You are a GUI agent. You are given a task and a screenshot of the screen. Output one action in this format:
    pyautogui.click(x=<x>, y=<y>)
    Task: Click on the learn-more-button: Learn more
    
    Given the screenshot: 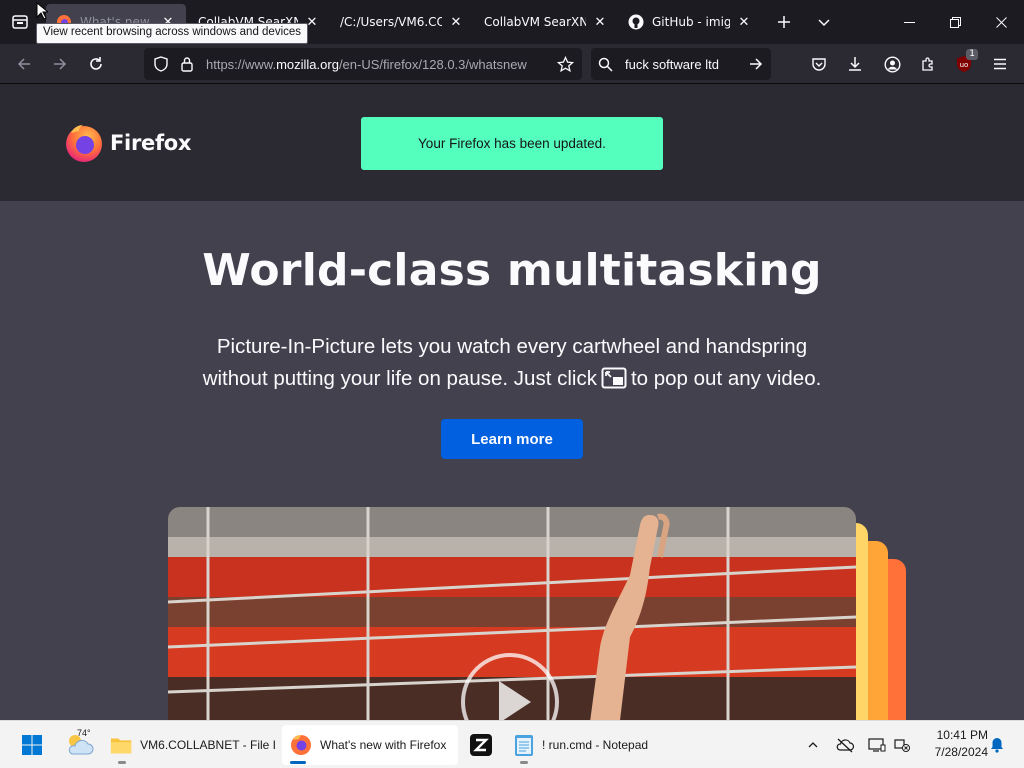 What is the action you would take?
    pyautogui.click(x=512, y=439)
    